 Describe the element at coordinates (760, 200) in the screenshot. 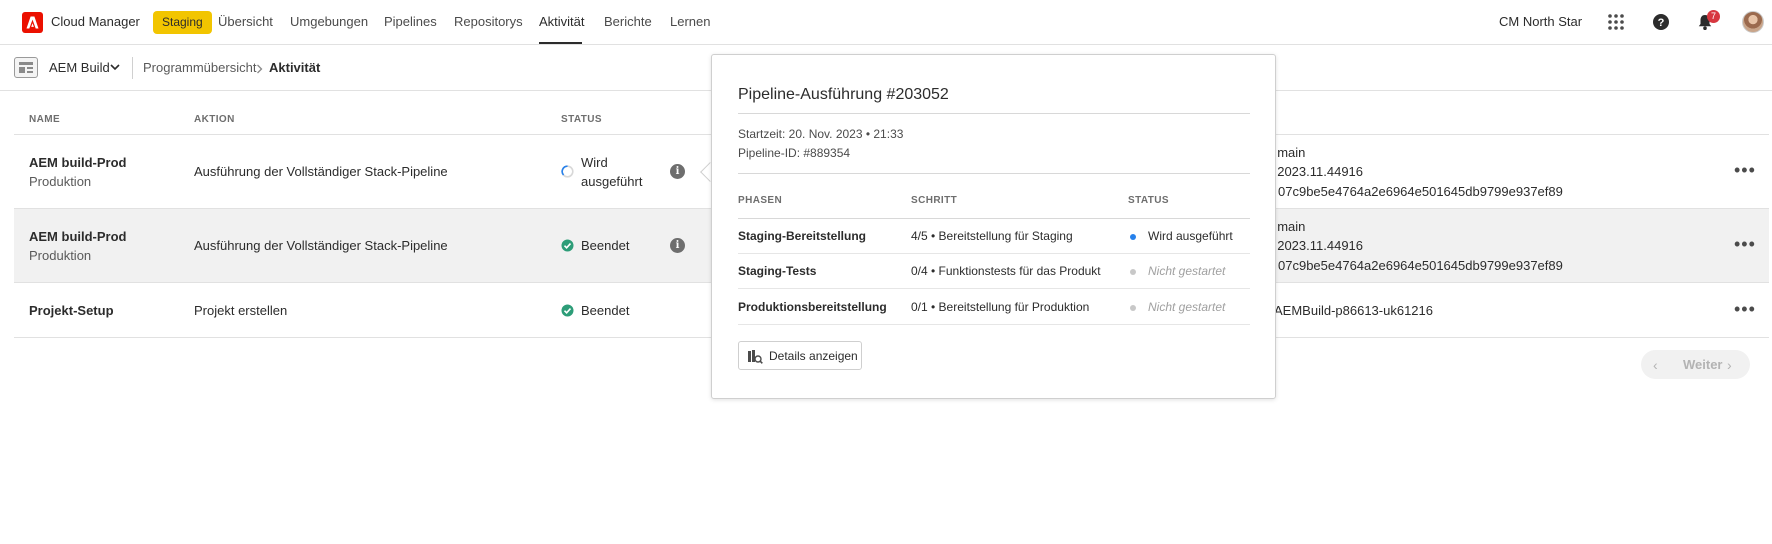

I see `phase-column-header: PHASEN` at that location.